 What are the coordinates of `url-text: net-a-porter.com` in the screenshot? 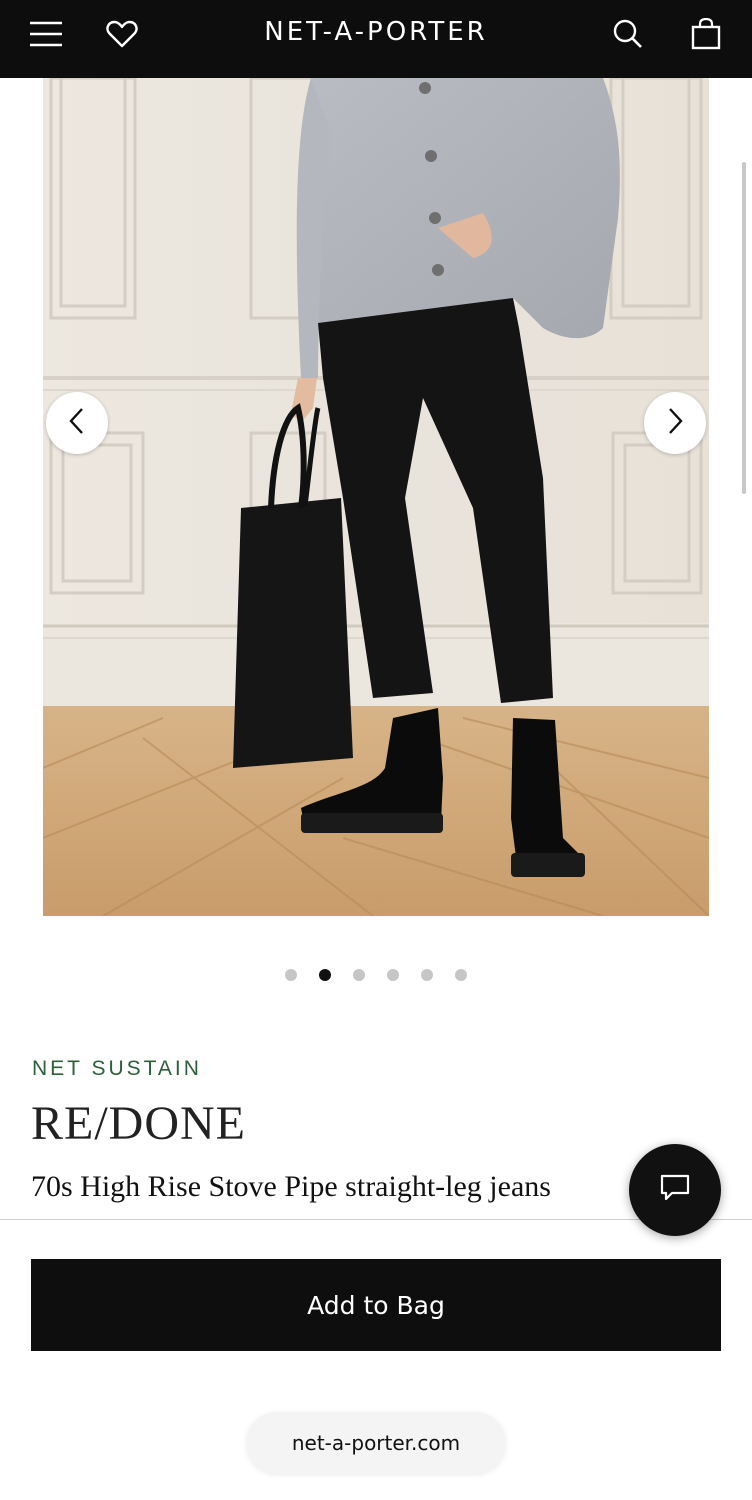 It's located at (376, 1443).